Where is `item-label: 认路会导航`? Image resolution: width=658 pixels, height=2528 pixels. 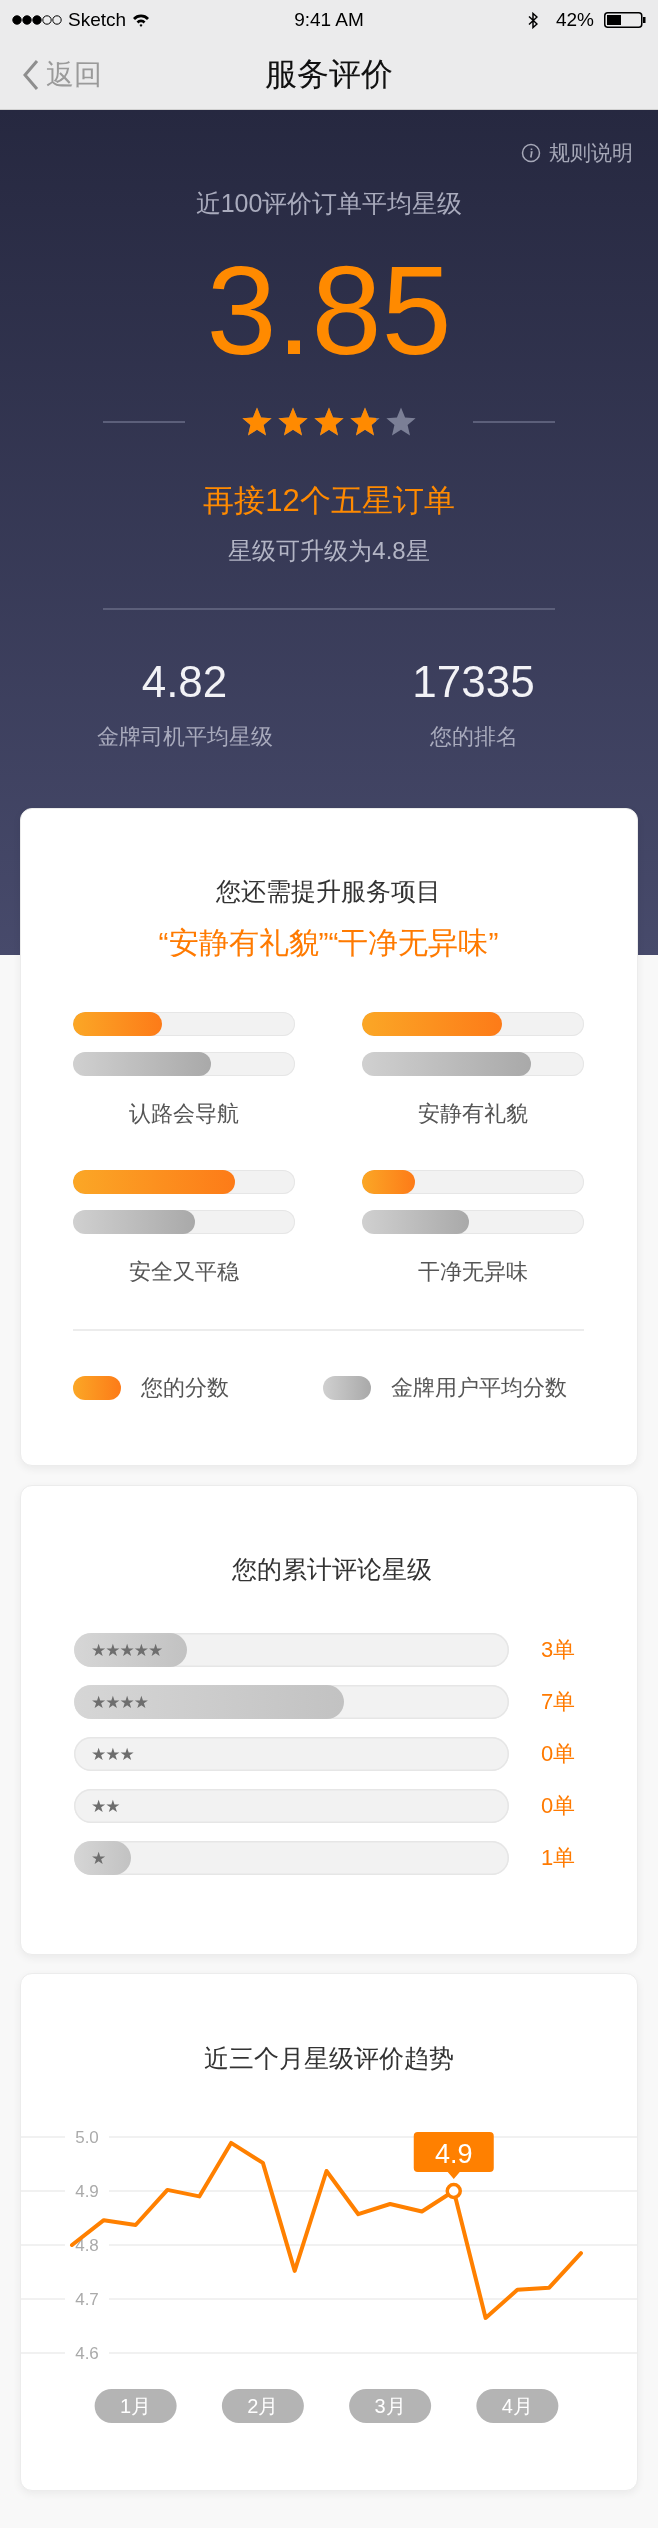 item-label: 认路会导航 is located at coordinates (184, 1114).